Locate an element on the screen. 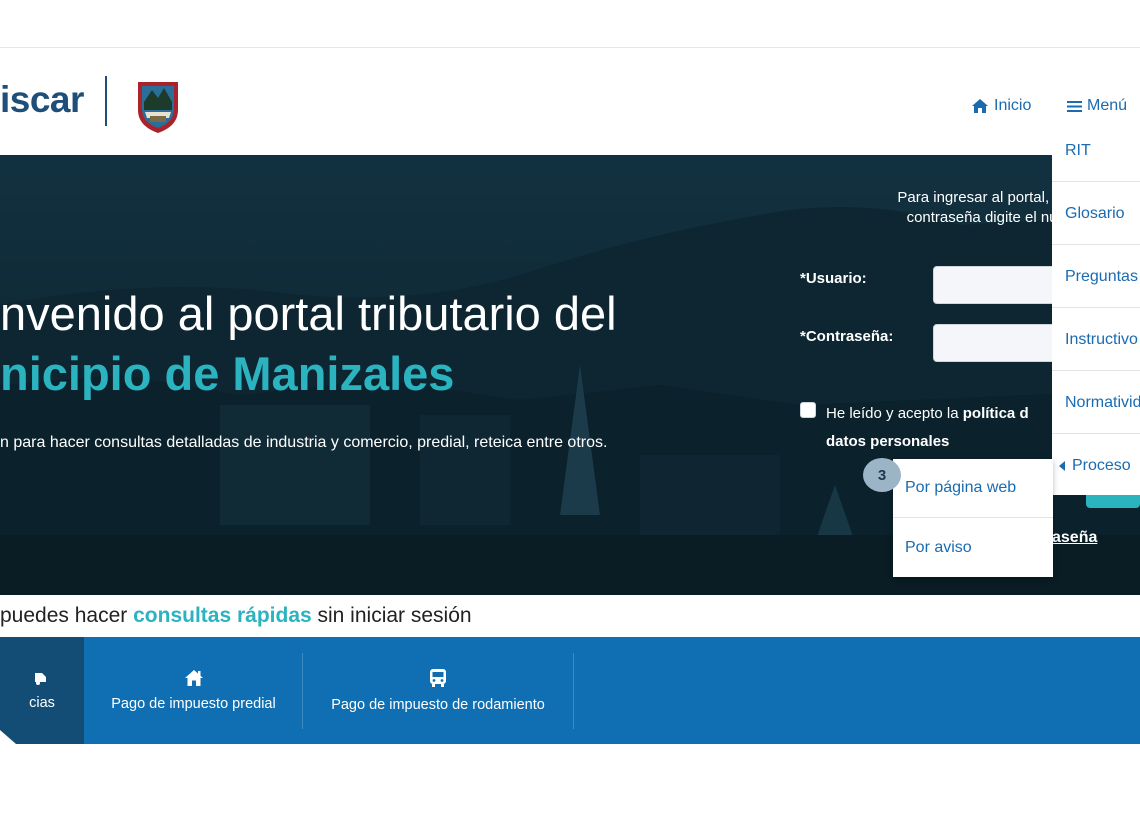 The image size is (1140, 815). logo-text: iscar is located at coordinates (42, 100).